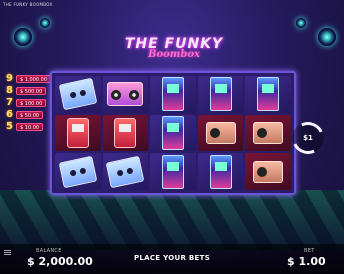  I want to click on paytable-count: 6, so click(9, 114).